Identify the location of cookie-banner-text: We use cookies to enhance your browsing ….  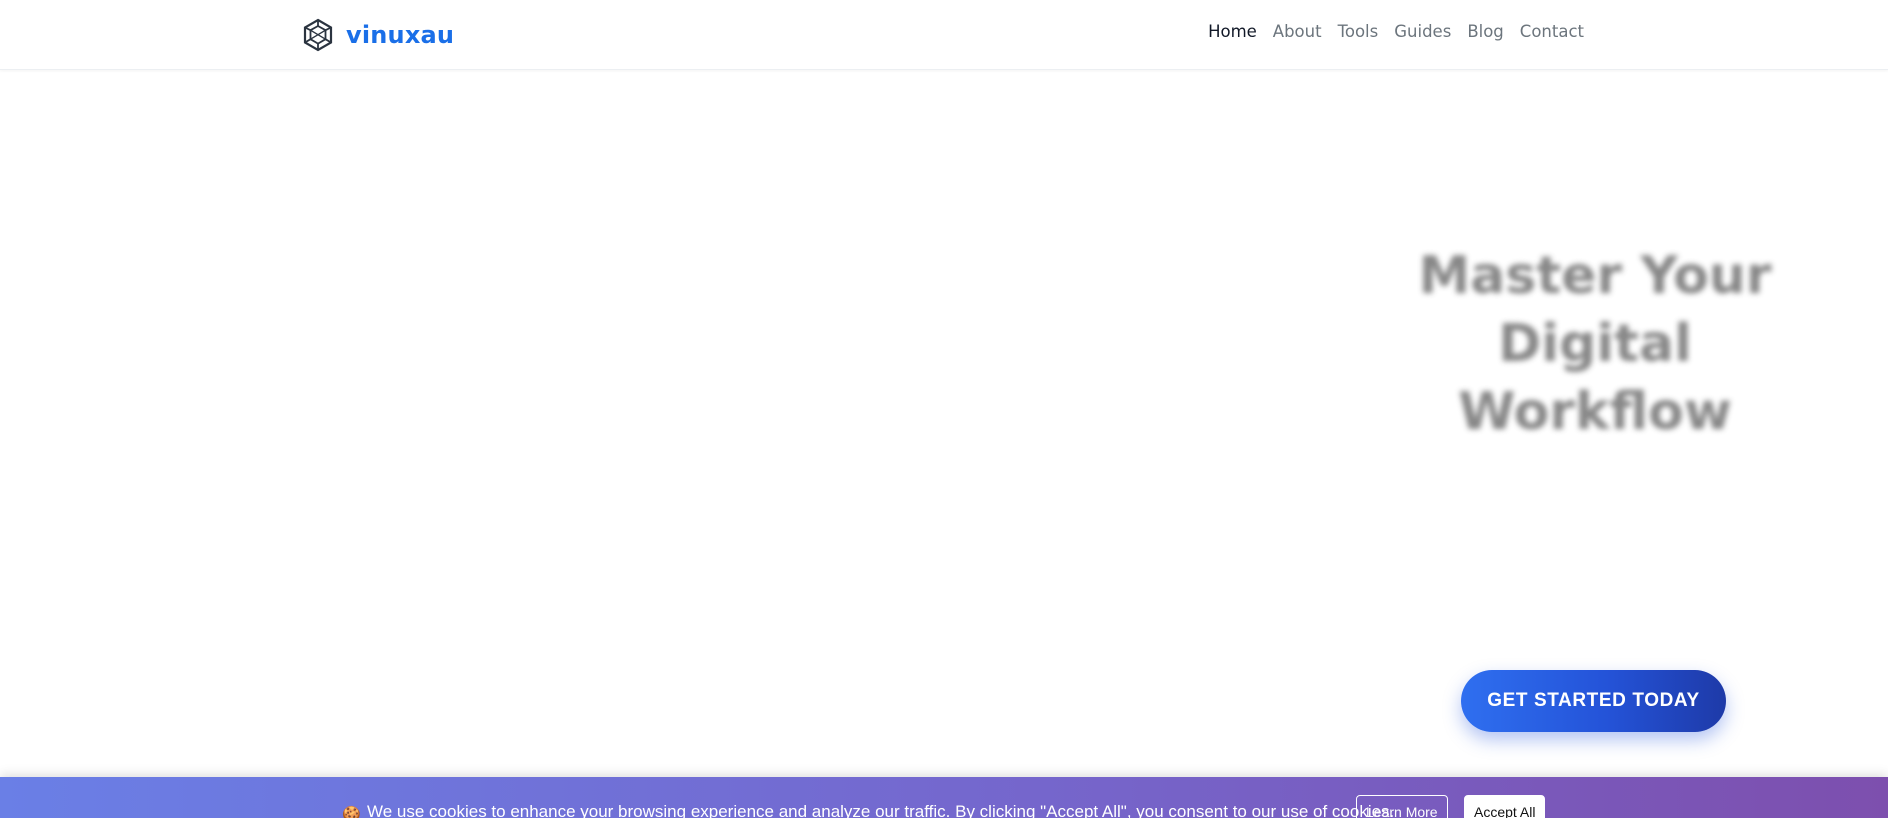
(881, 810).